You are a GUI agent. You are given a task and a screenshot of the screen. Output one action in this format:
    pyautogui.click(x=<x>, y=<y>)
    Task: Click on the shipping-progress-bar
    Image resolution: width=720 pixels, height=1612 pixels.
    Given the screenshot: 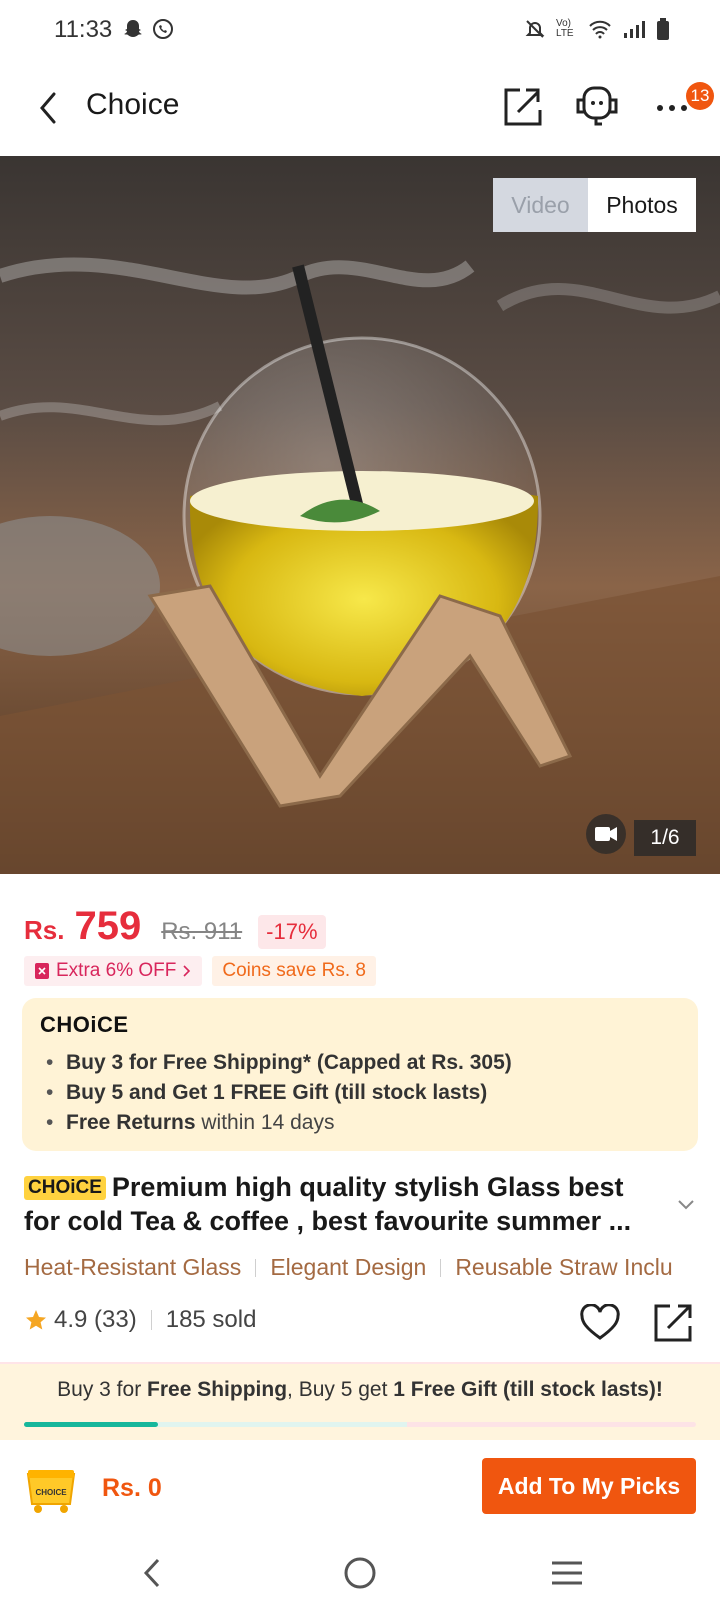 What is the action you would take?
    pyautogui.click(x=360, y=1424)
    